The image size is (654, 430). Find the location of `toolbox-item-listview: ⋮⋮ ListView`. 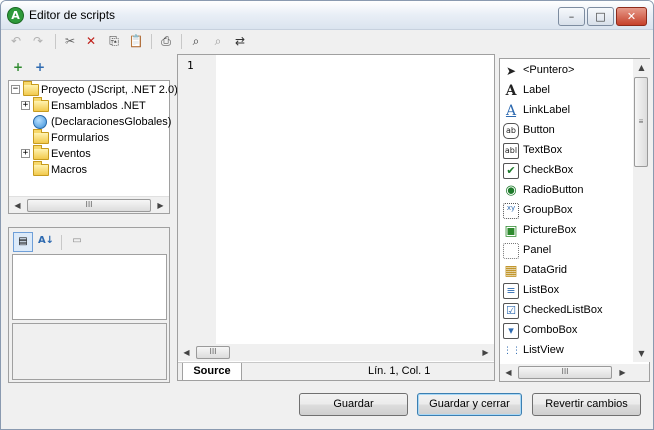

toolbox-item-listview: ⋮⋮ ListView is located at coordinates (566, 351).